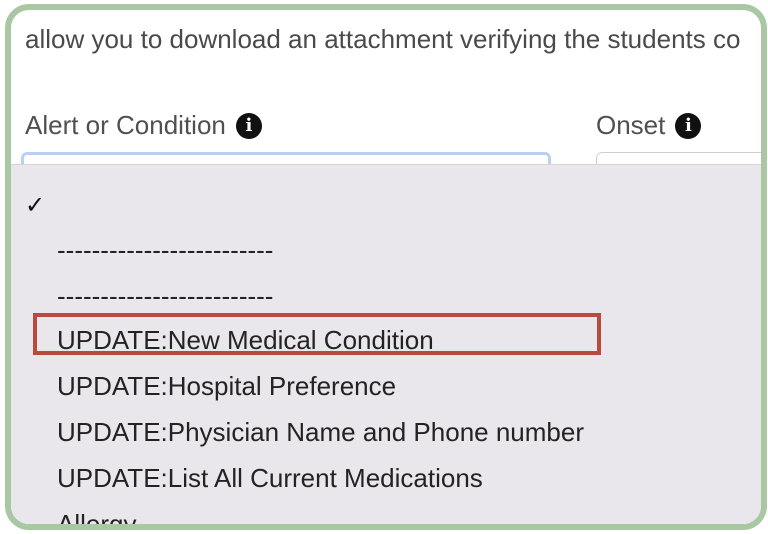 The width and height of the screenshot is (768, 534). I want to click on dropdown-option-hospital-preference: UPDATE:Hospital Preference, so click(226, 386).